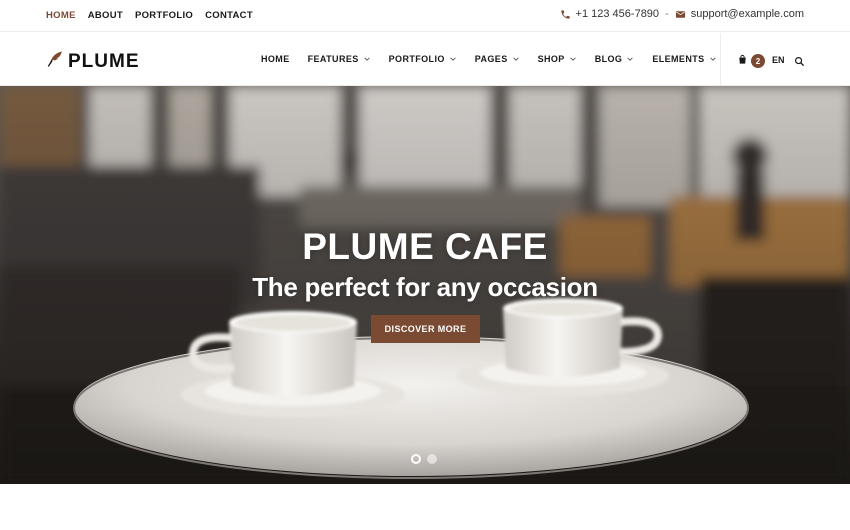 This screenshot has width=850, height=530. Describe the element at coordinates (678, 59) in the screenshot. I see `main-nav-label: ELEMENTS` at that location.